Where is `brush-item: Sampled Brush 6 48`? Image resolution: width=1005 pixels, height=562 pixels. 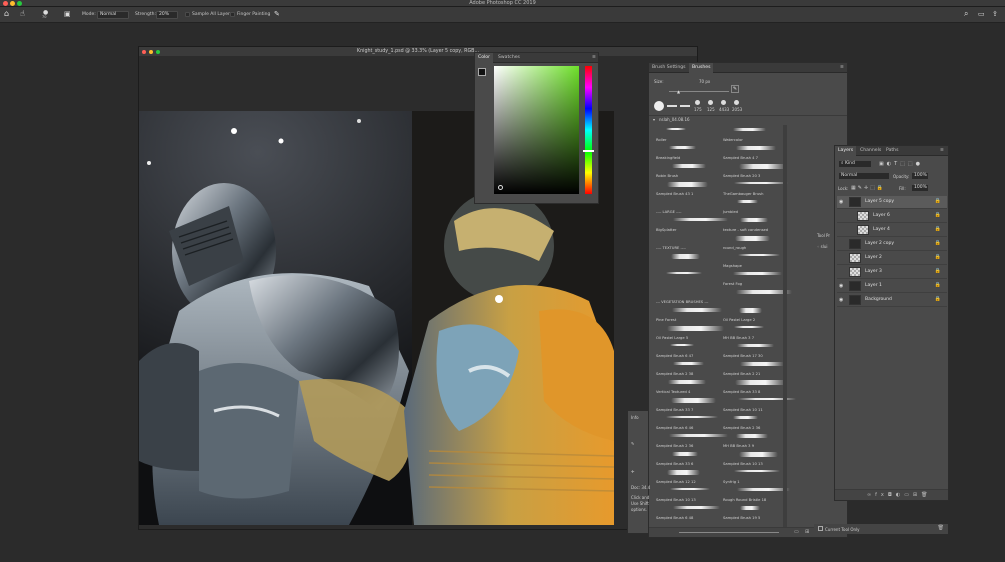
brush-item: Sampled Brush 6 48 is located at coordinates (689, 511).